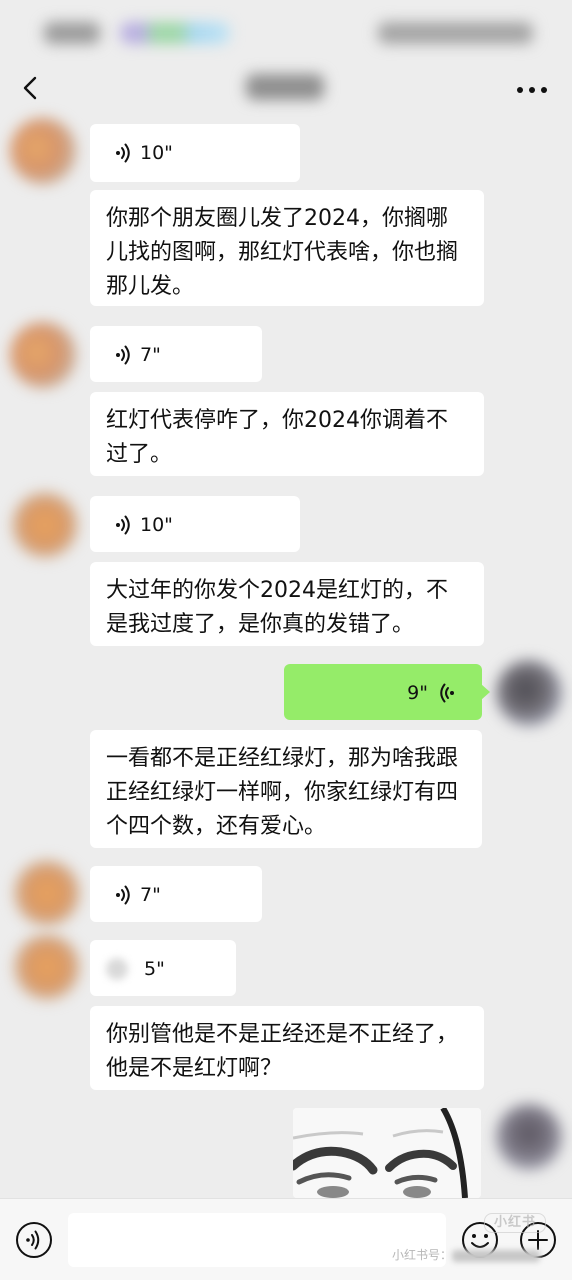 This screenshot has height=1280, width=572. I want to click on status-time-blurred, so click(72, 33).